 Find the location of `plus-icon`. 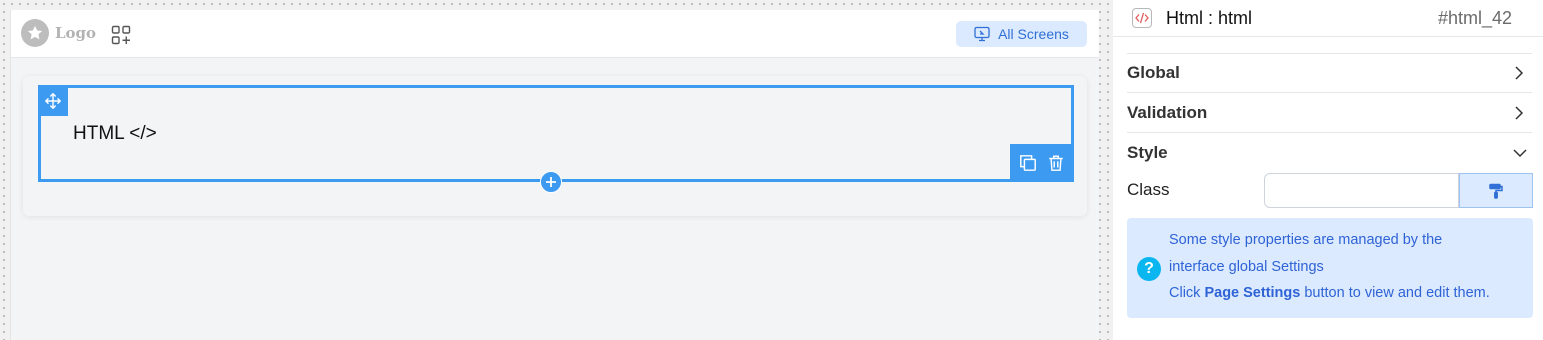

plus-icon is located at coordinates (551, 182).